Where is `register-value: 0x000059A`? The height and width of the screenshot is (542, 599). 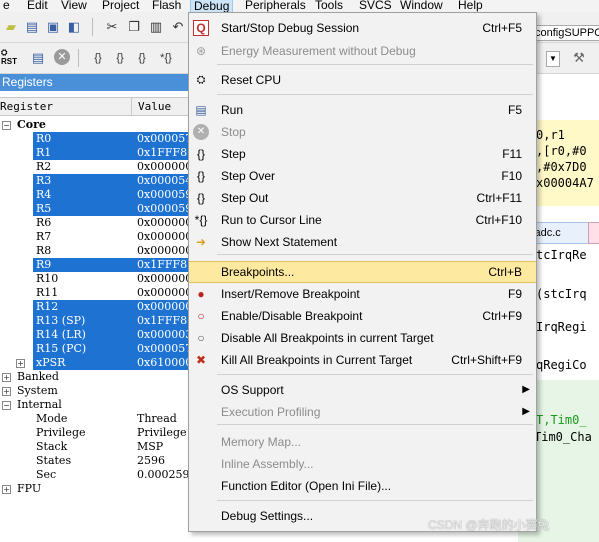
register-value: 0x000059A is located at coordinates (163, 194).